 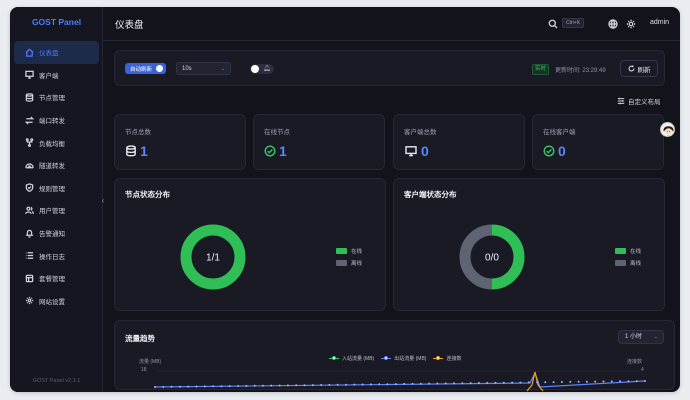 I want to click on traffic-trend-chart, so click(x=400, y=376).